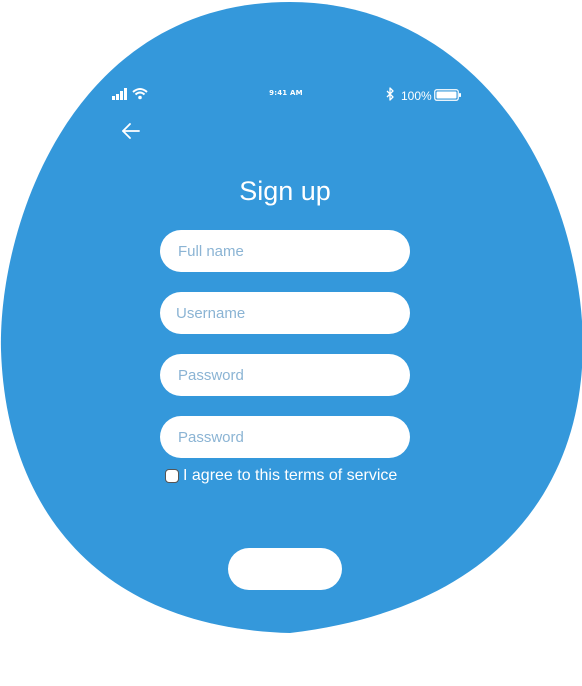 The height and width of the screenshot is (686, 582). I want to click on back-button, so click(132, 131).